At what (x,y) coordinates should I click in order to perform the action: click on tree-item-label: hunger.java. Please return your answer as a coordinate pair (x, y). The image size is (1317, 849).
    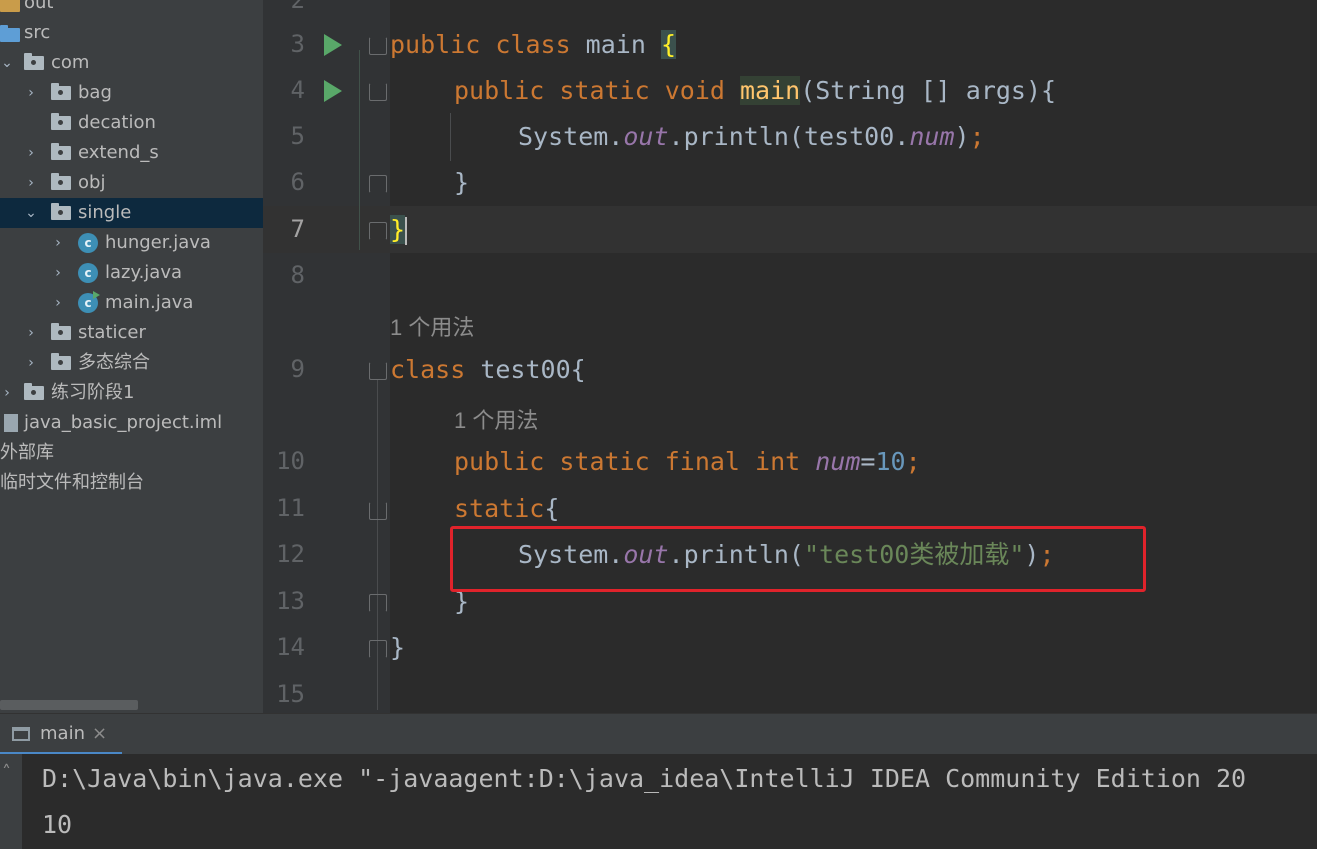
    Looking at the image, I should click on (158, 242).